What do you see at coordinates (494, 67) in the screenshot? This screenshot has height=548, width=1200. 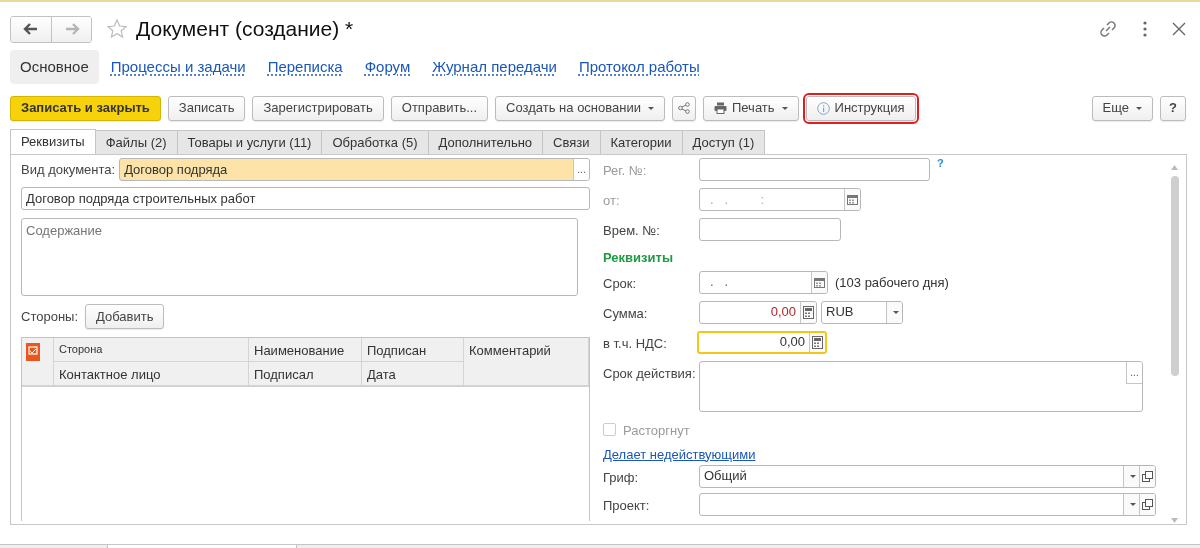 I see `nav-link: Журнал передачи` at bounding box center [494, 67].